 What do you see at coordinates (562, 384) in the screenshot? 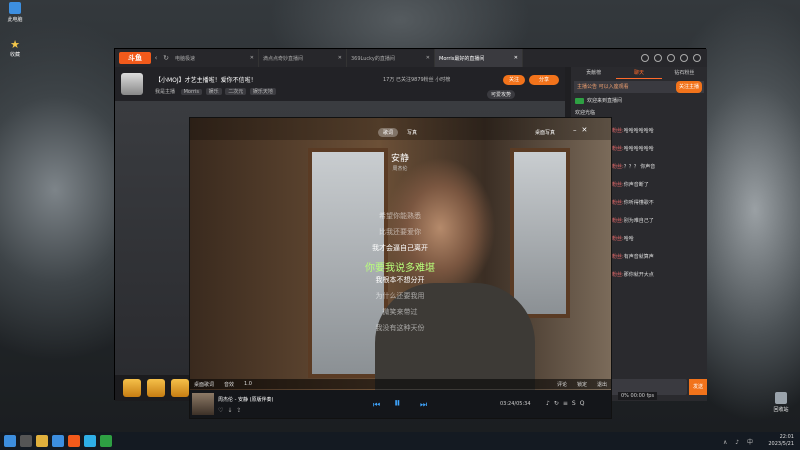
I see `comment-button: 评论` at bounding box center [562, 384].